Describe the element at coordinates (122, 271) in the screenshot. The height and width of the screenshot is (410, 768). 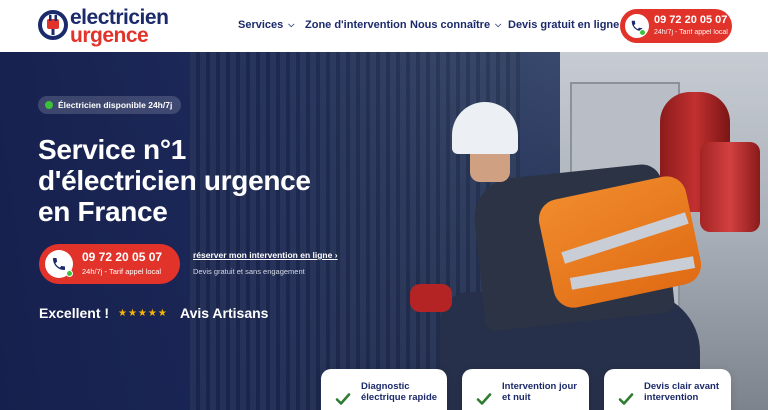
I see `hero-phone-note: 24h/7j - Tarif appel local` at that location.